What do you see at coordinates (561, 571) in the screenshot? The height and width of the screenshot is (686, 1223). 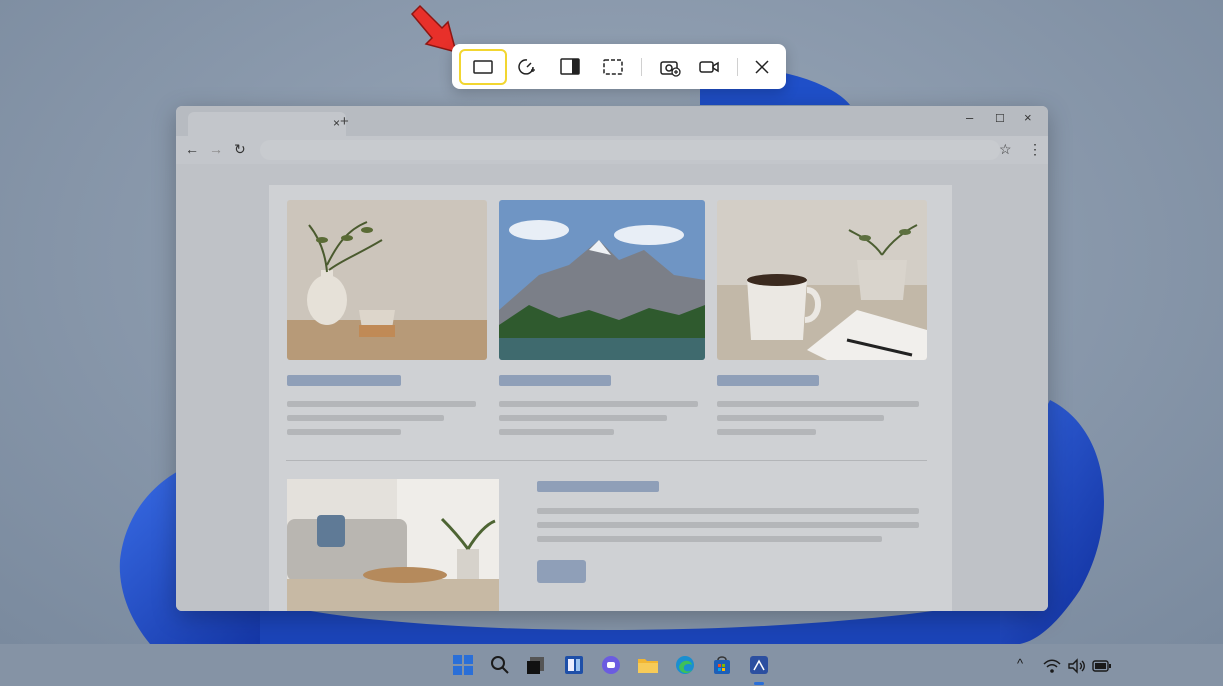 I see `feature-button` at bounding box center [561, 571].